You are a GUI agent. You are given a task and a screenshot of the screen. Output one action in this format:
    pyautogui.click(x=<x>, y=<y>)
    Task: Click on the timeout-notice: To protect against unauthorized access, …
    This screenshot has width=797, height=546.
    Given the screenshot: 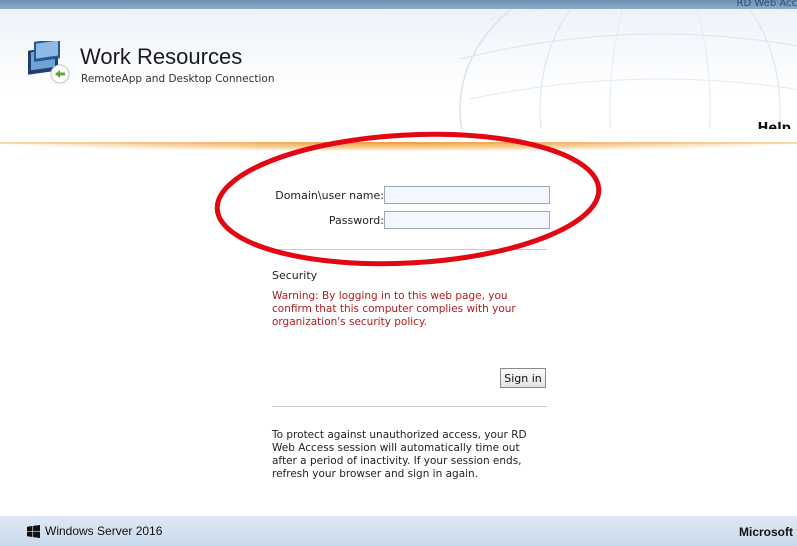 What is the action you would take?
    pyautogui.click(x=399, y=454)
    